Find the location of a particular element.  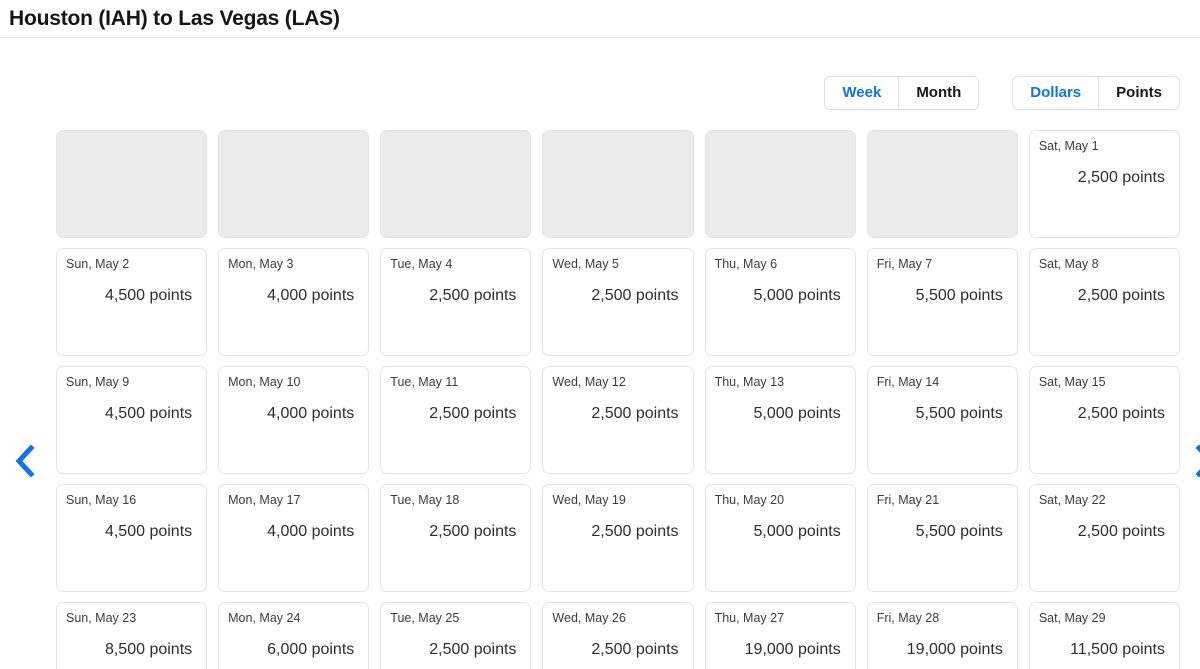

day-cell: Sat, May 29 11,500 points is located at coordinates (1104, 635).